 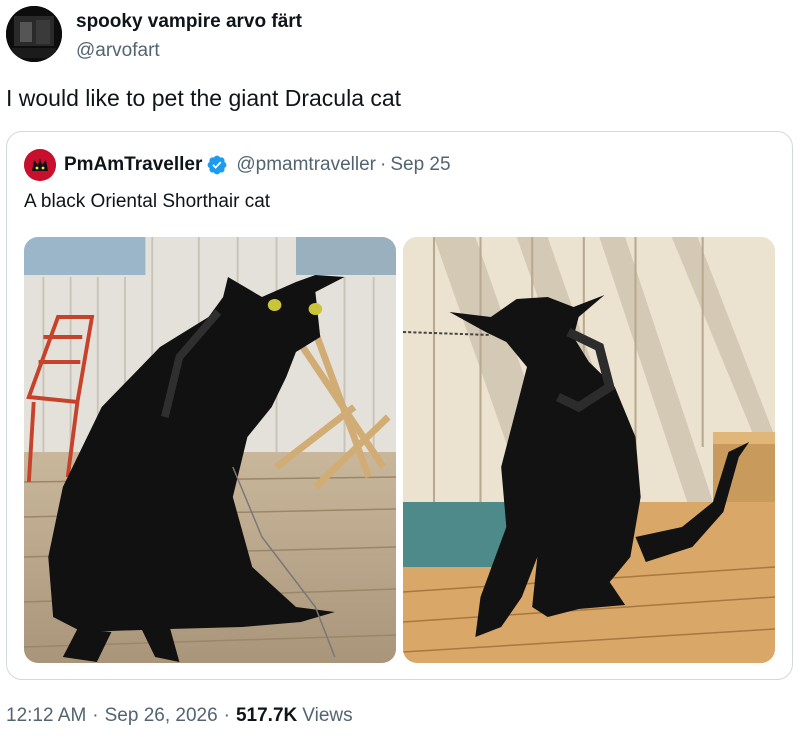 I want to click on tweet-author: spooky vampire arvo färt @arvofart, so click(x=154, y=34).